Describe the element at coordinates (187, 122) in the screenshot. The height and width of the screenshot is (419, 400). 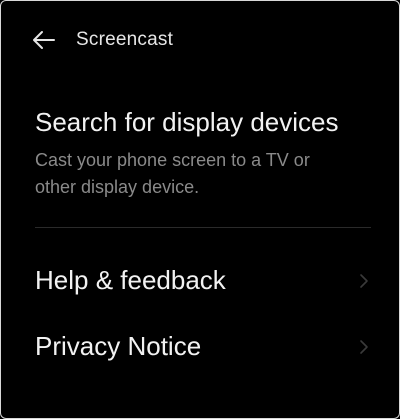
I see `search-display-devices-title: Search for display devices` at that location.